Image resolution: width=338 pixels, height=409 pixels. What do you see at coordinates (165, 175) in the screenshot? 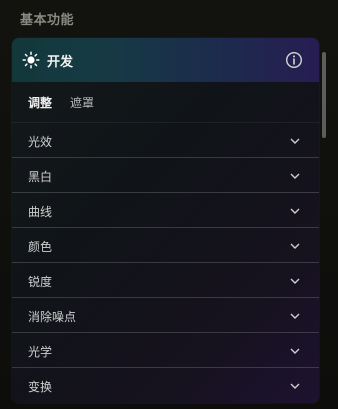
I see `accordion-item-black-white: 黑白` at bounding box center [165, 175].